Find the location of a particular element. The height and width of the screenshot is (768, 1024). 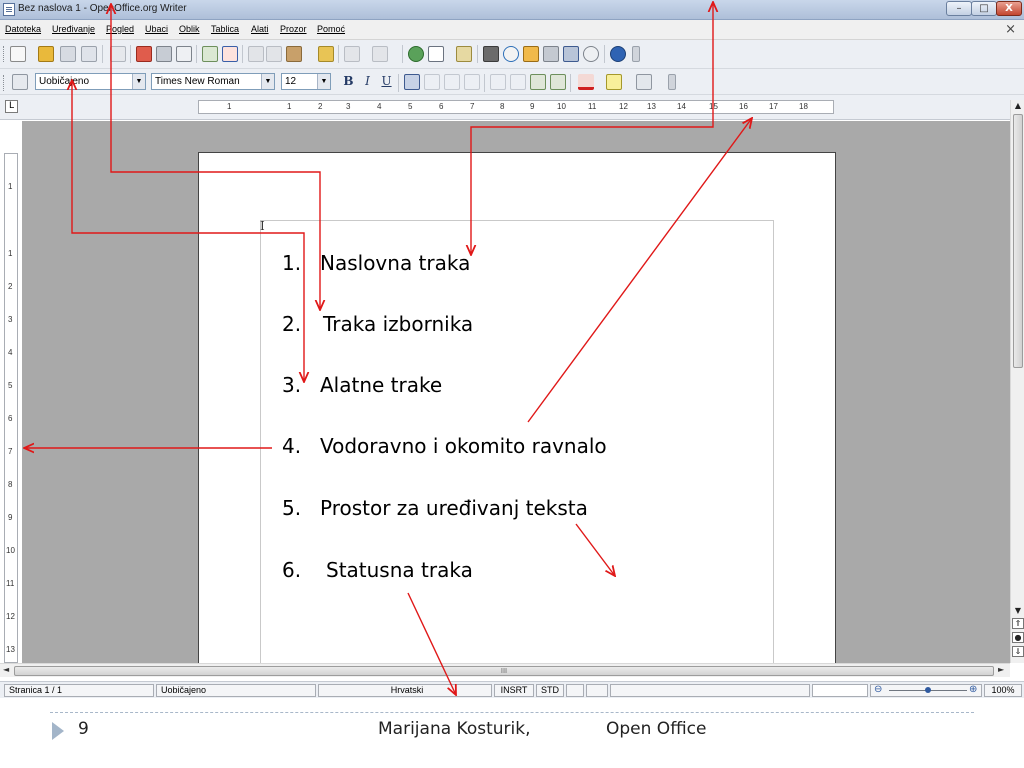

numbering-icon is located at coordinates (498, 82).